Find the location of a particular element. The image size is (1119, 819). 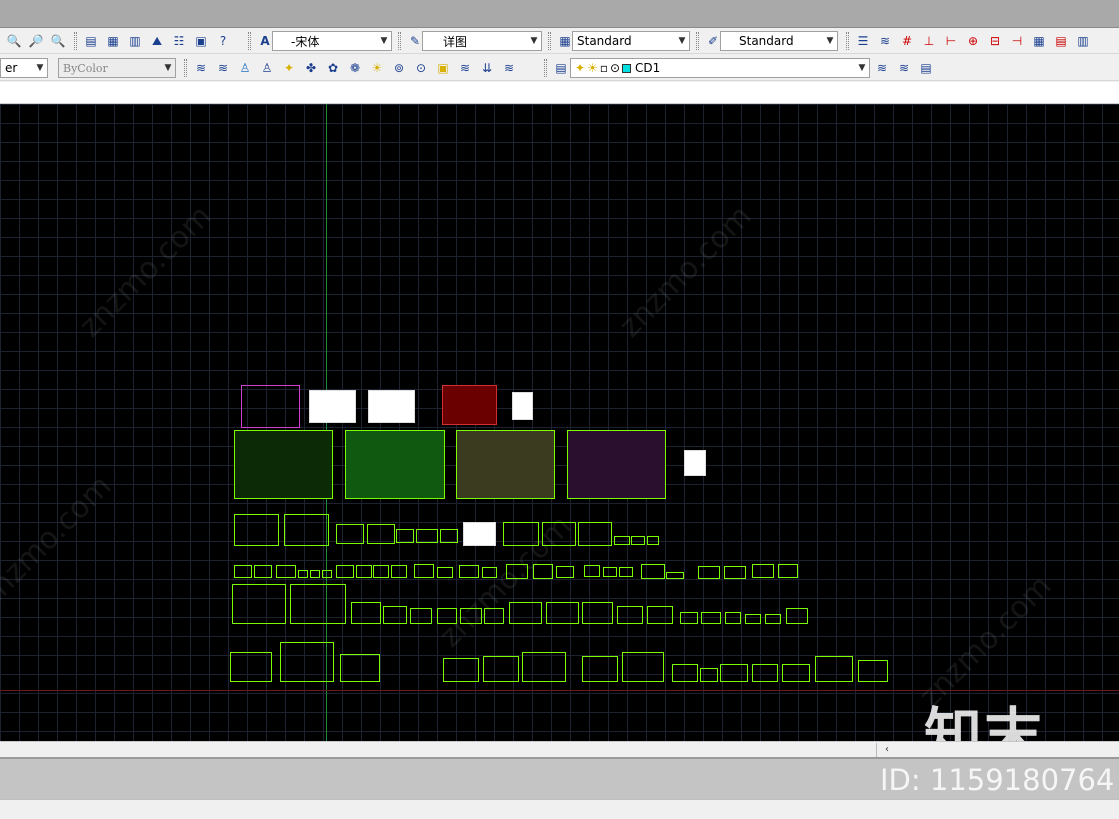

zoom-window-icon: 🔍 is located at coordinates (14, 41).